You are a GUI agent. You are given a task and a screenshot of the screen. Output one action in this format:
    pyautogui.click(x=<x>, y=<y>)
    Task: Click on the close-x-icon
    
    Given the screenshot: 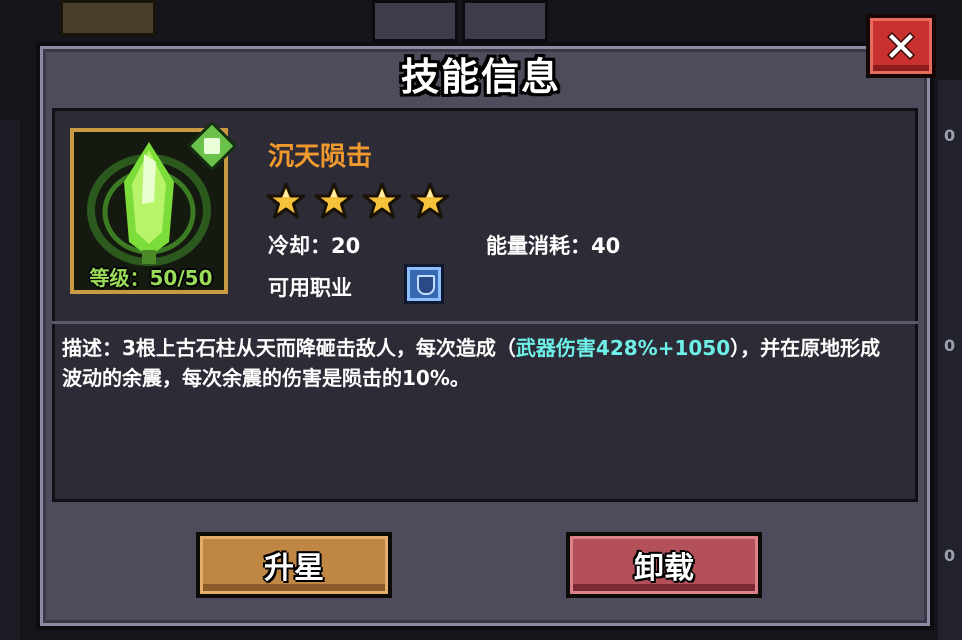 What is the action you would take?
    pyautogui.click(x=901, y=46)
    